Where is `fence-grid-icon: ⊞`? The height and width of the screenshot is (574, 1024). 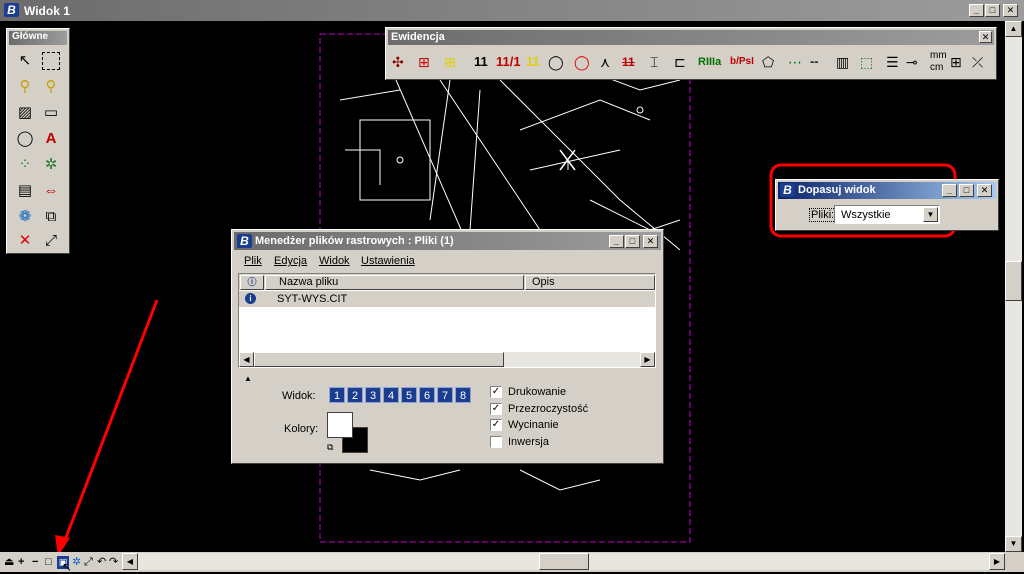
fence-grid-icon: ⊞ is located at coordinates (956, 62).